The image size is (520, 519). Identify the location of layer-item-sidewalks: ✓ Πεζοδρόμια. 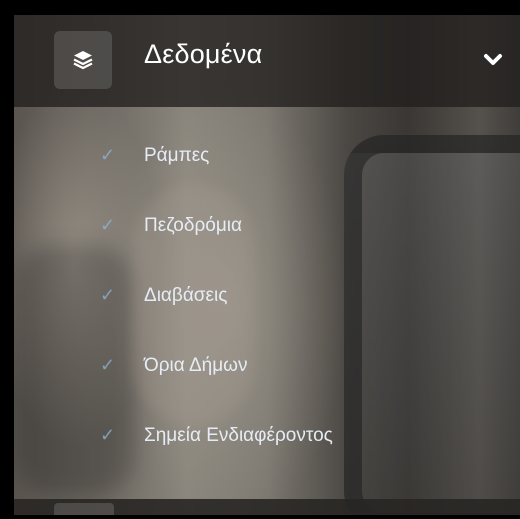
(267, 227).